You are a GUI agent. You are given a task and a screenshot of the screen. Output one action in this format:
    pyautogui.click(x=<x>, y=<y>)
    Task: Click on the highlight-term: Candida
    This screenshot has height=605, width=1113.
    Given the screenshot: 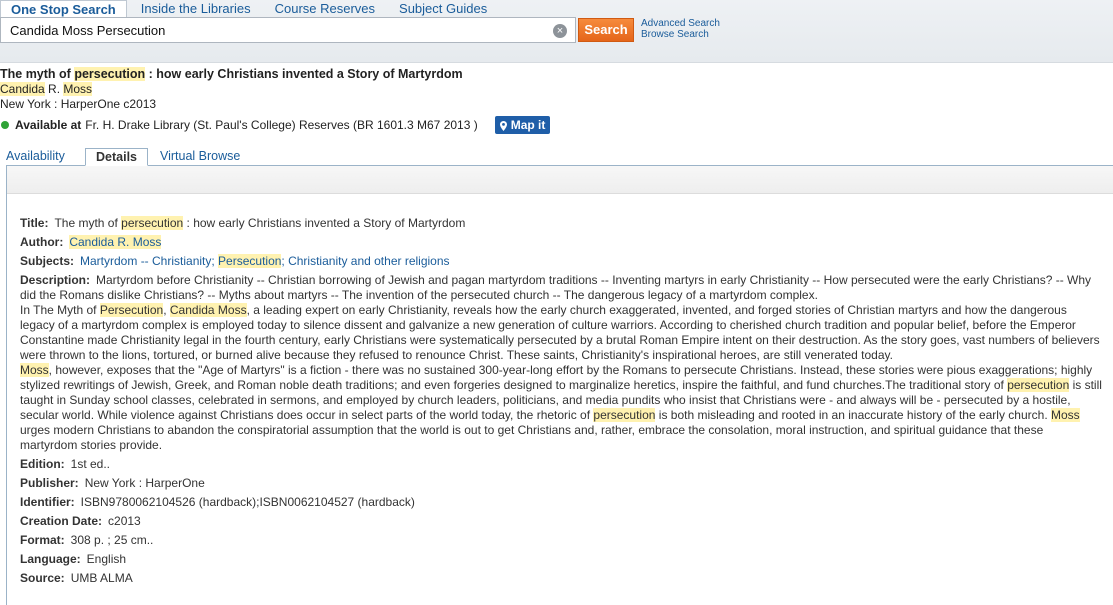 What is the action you would take?
    pyautogui.click(x=22, y=89)
    